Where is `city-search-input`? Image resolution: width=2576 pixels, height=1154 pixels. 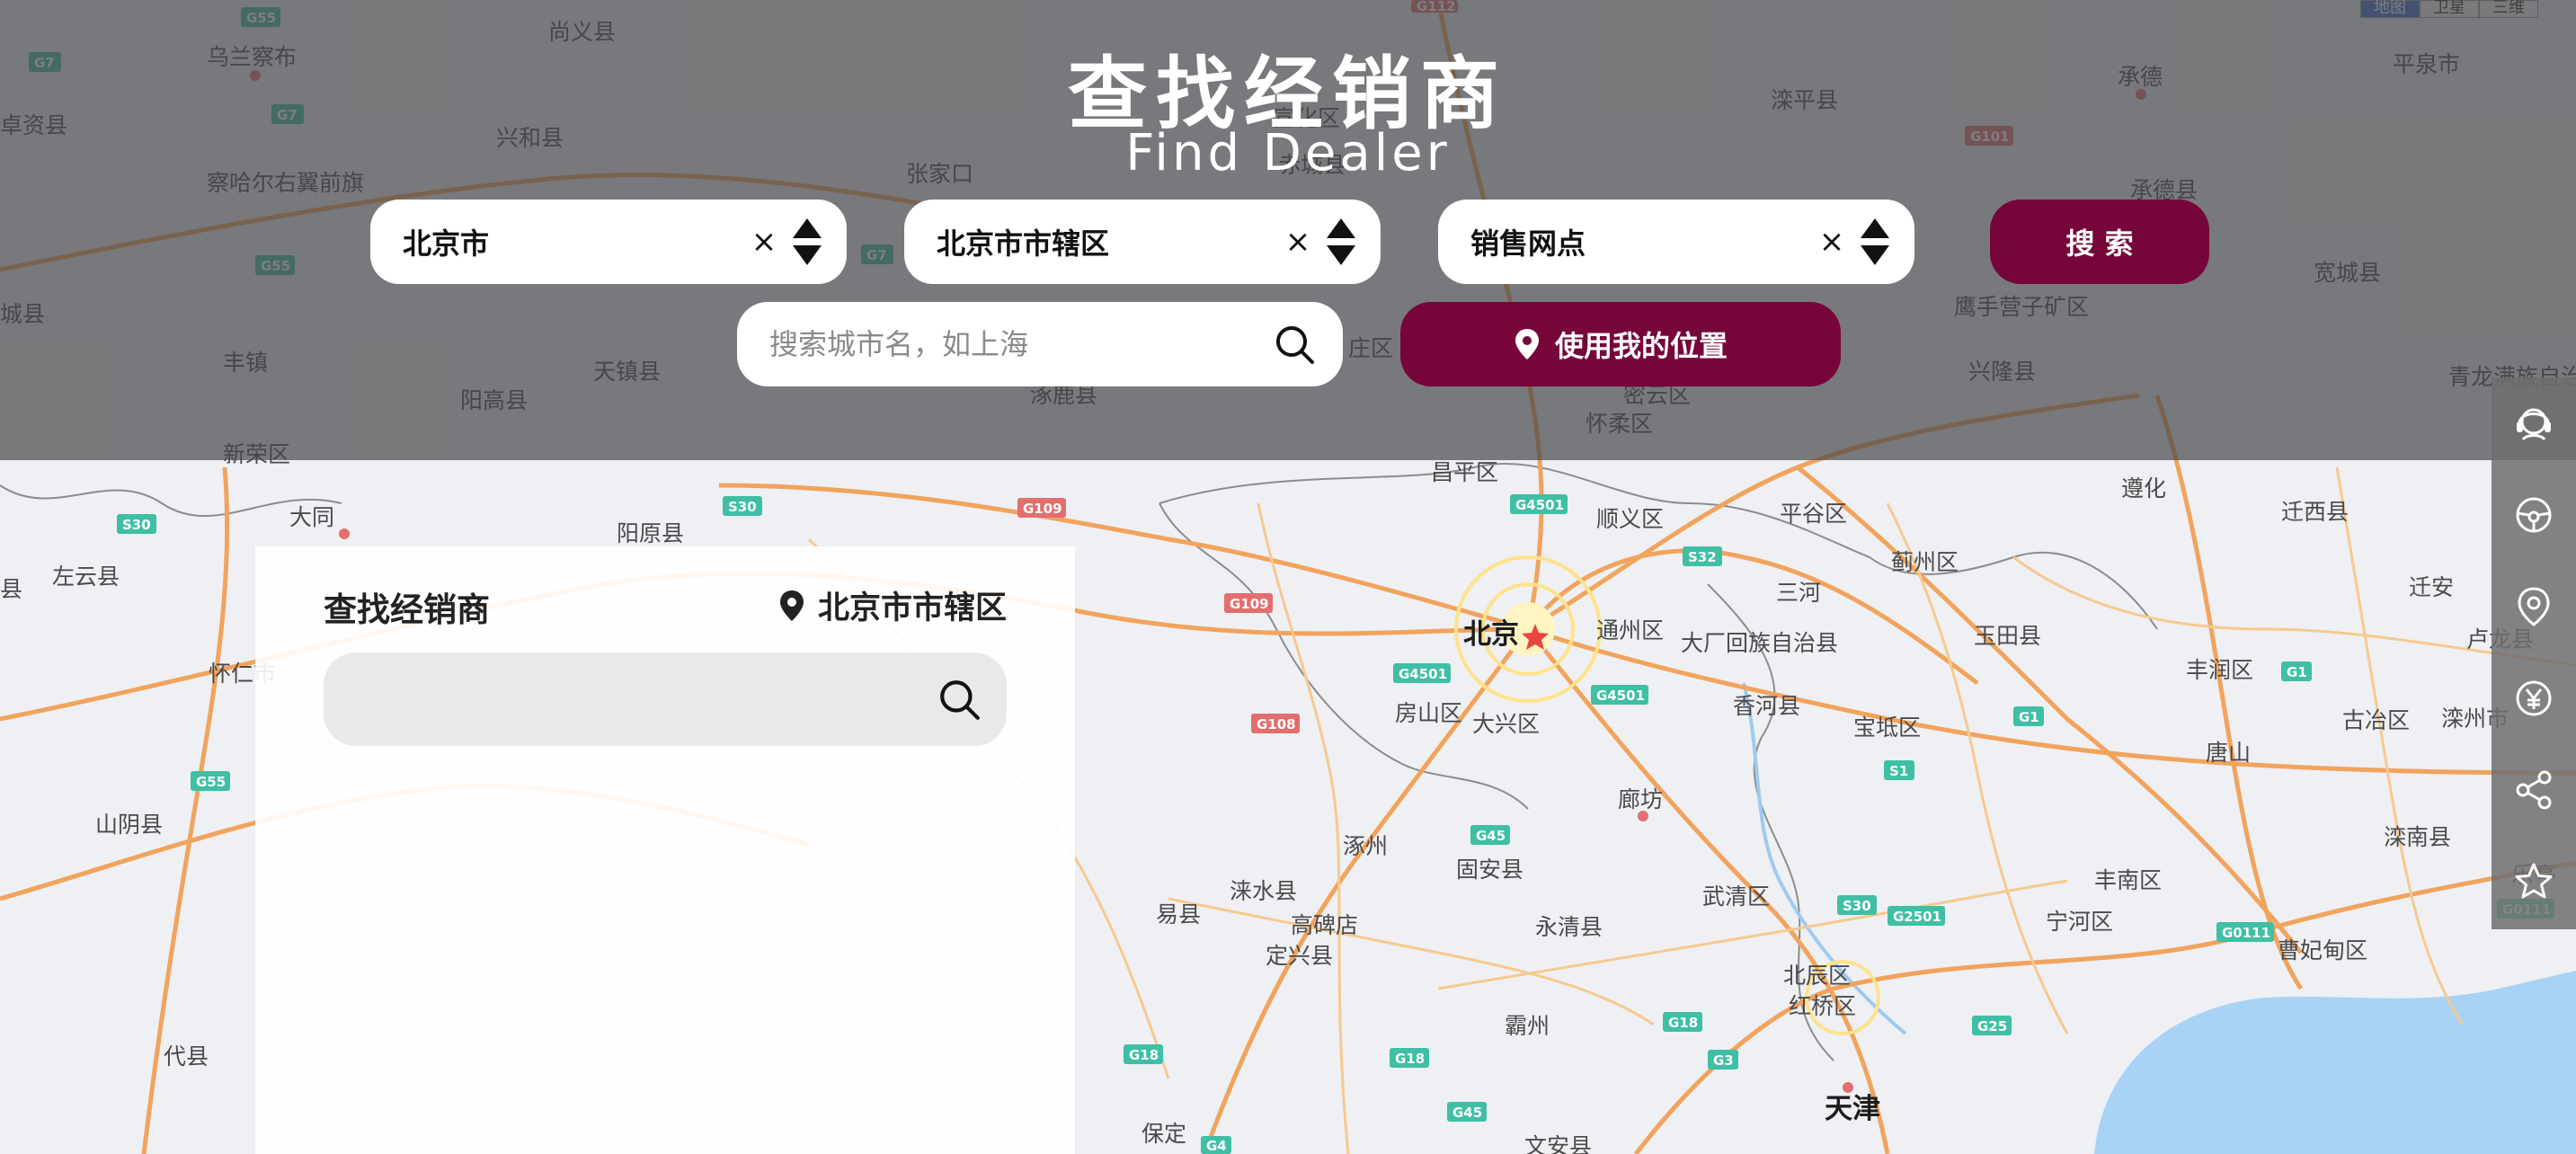
city-search-input is located at coordinates (1020, 344).